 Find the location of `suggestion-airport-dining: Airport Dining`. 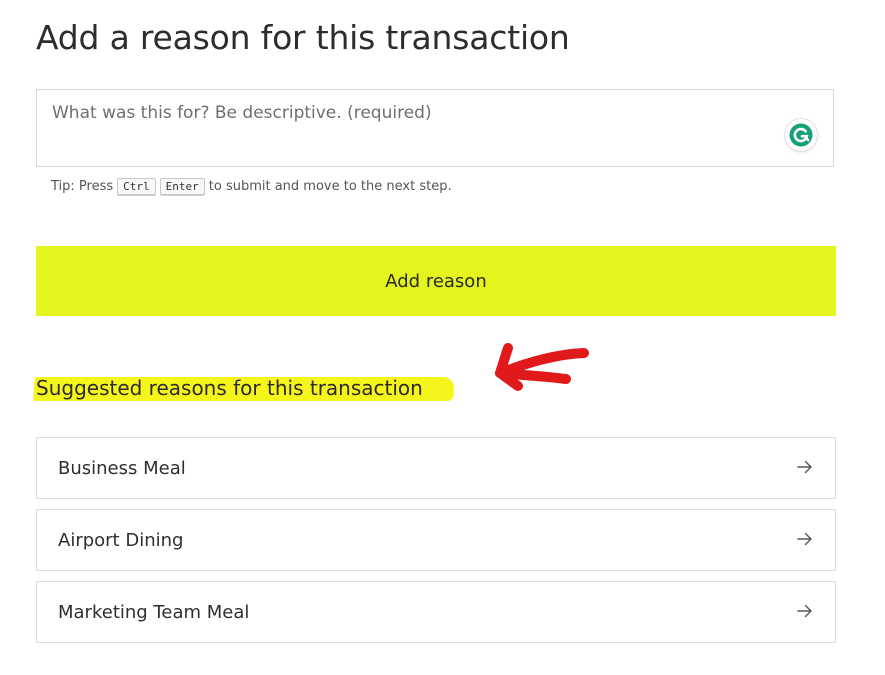

suggestion-airport-dining: Airport Dining is located at coordinates (436, 540).